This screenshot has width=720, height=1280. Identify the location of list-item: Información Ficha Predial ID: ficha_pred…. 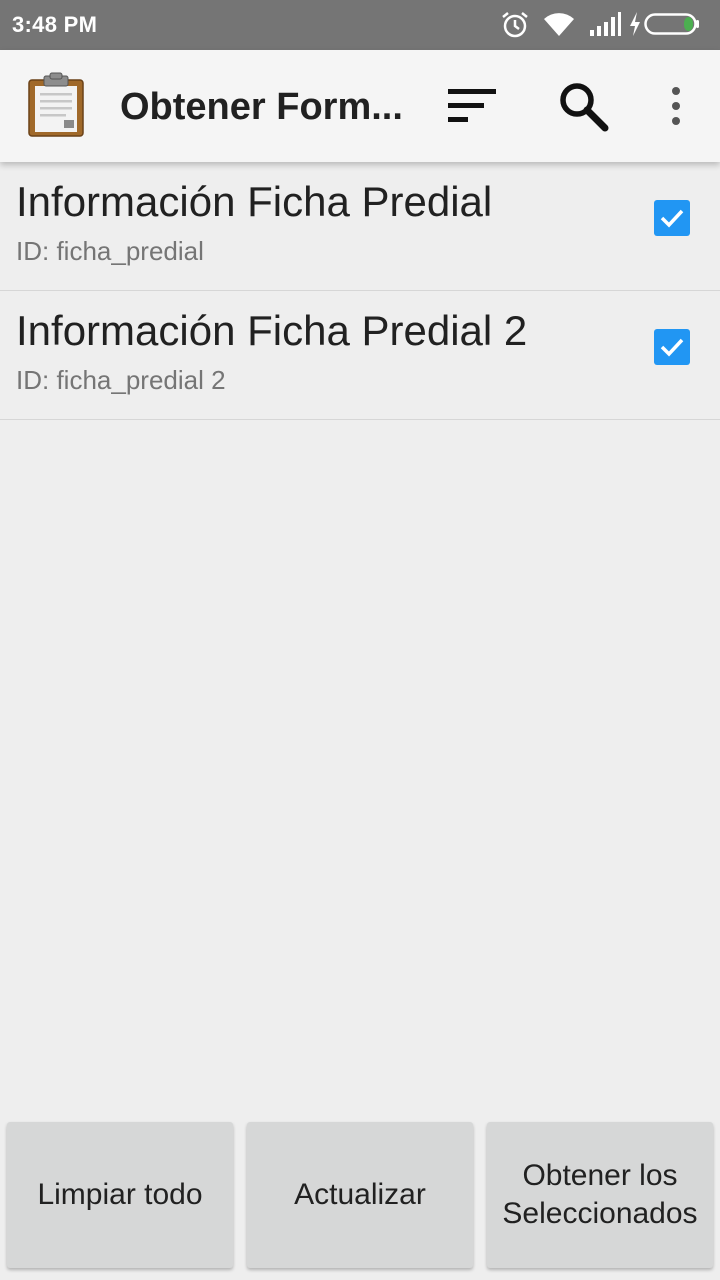
(360, 226).